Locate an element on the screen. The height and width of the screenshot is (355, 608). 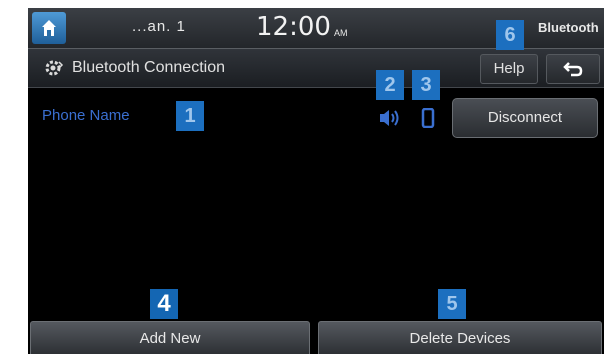
callout-add-new: 4 is located at coordinates (164, 304).